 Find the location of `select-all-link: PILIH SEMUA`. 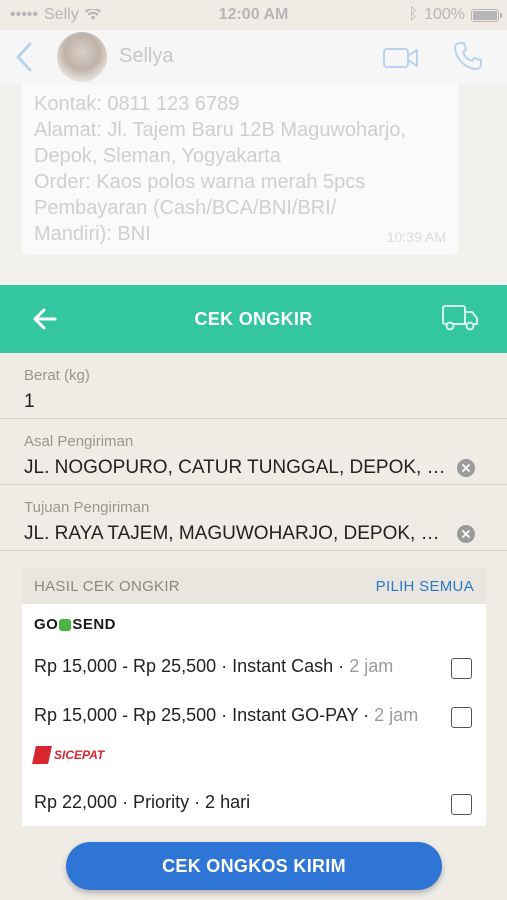

select-all-link: PILIH SEMUA is located at coordinates (425, 586).